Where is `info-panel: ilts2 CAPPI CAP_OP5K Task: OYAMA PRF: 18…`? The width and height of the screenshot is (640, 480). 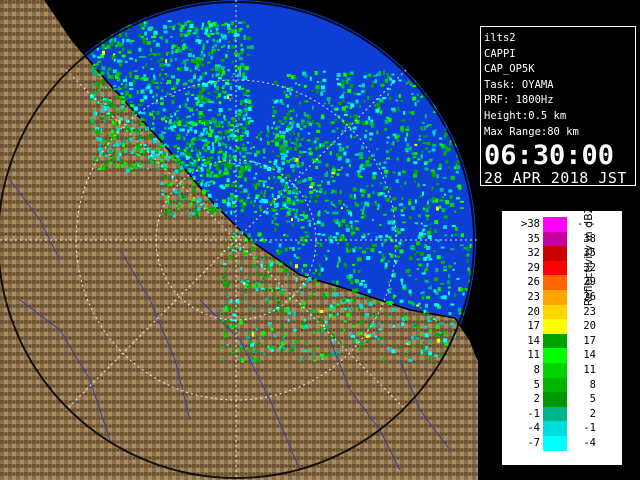 info-panel: ilts2 CAPPI CAP_OP5K Task: OYAMA PRF: 18… is located at coordinates (558, 106).